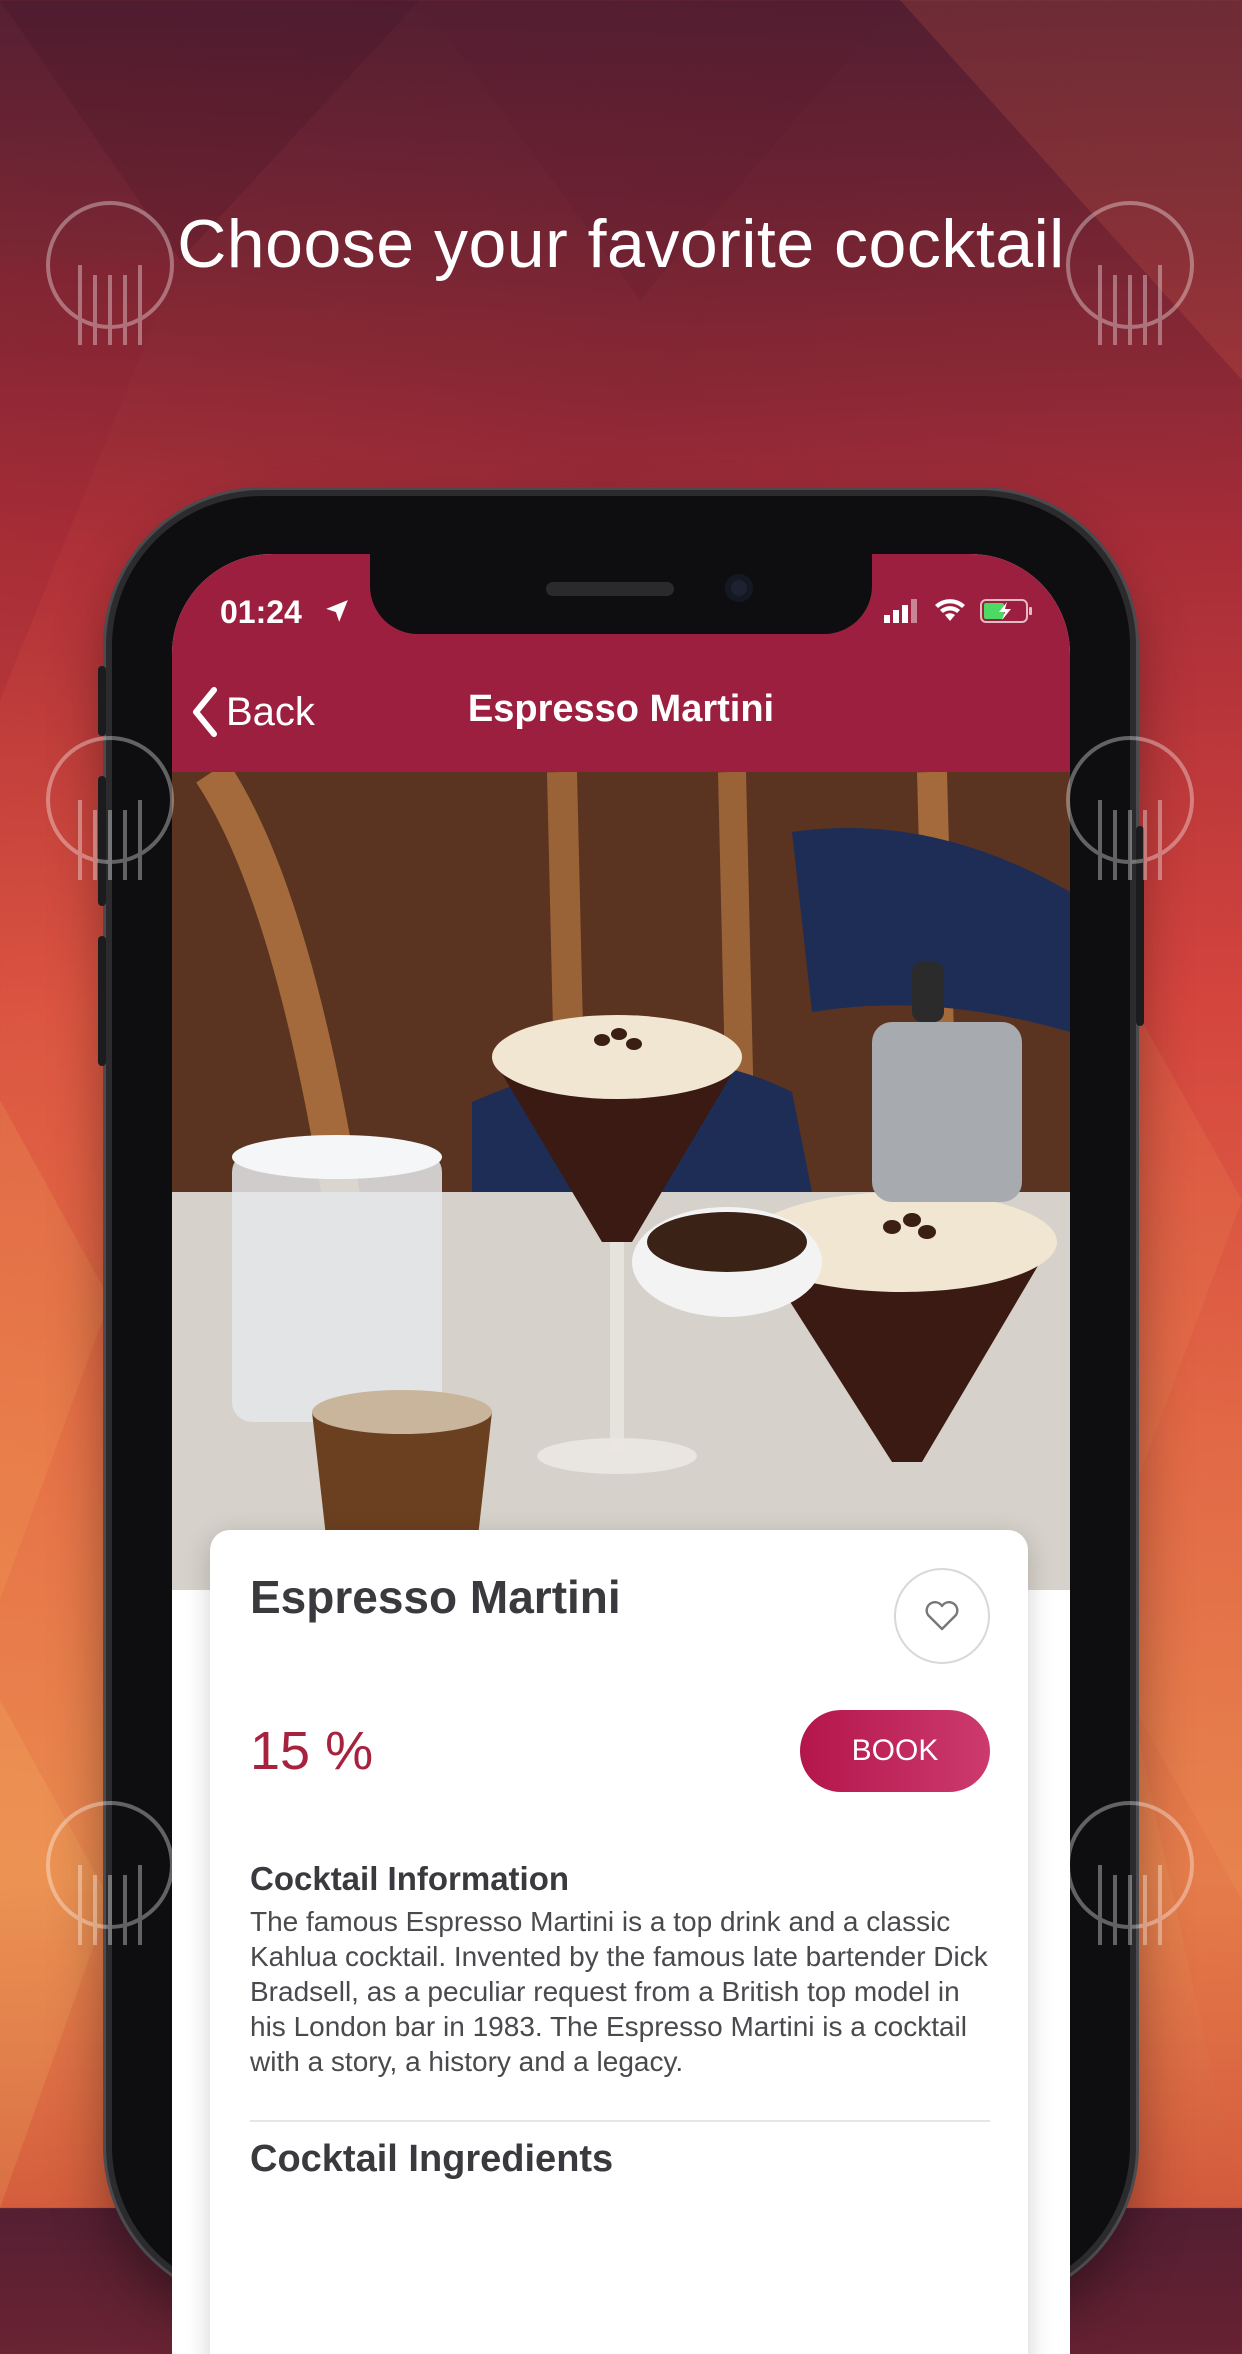 The height and width of the screenshot is (2354, 1242). What do you see at coordinates (610, 589) in the screenshot?
I see `speaker-grille` at bounding box center [610, 589].